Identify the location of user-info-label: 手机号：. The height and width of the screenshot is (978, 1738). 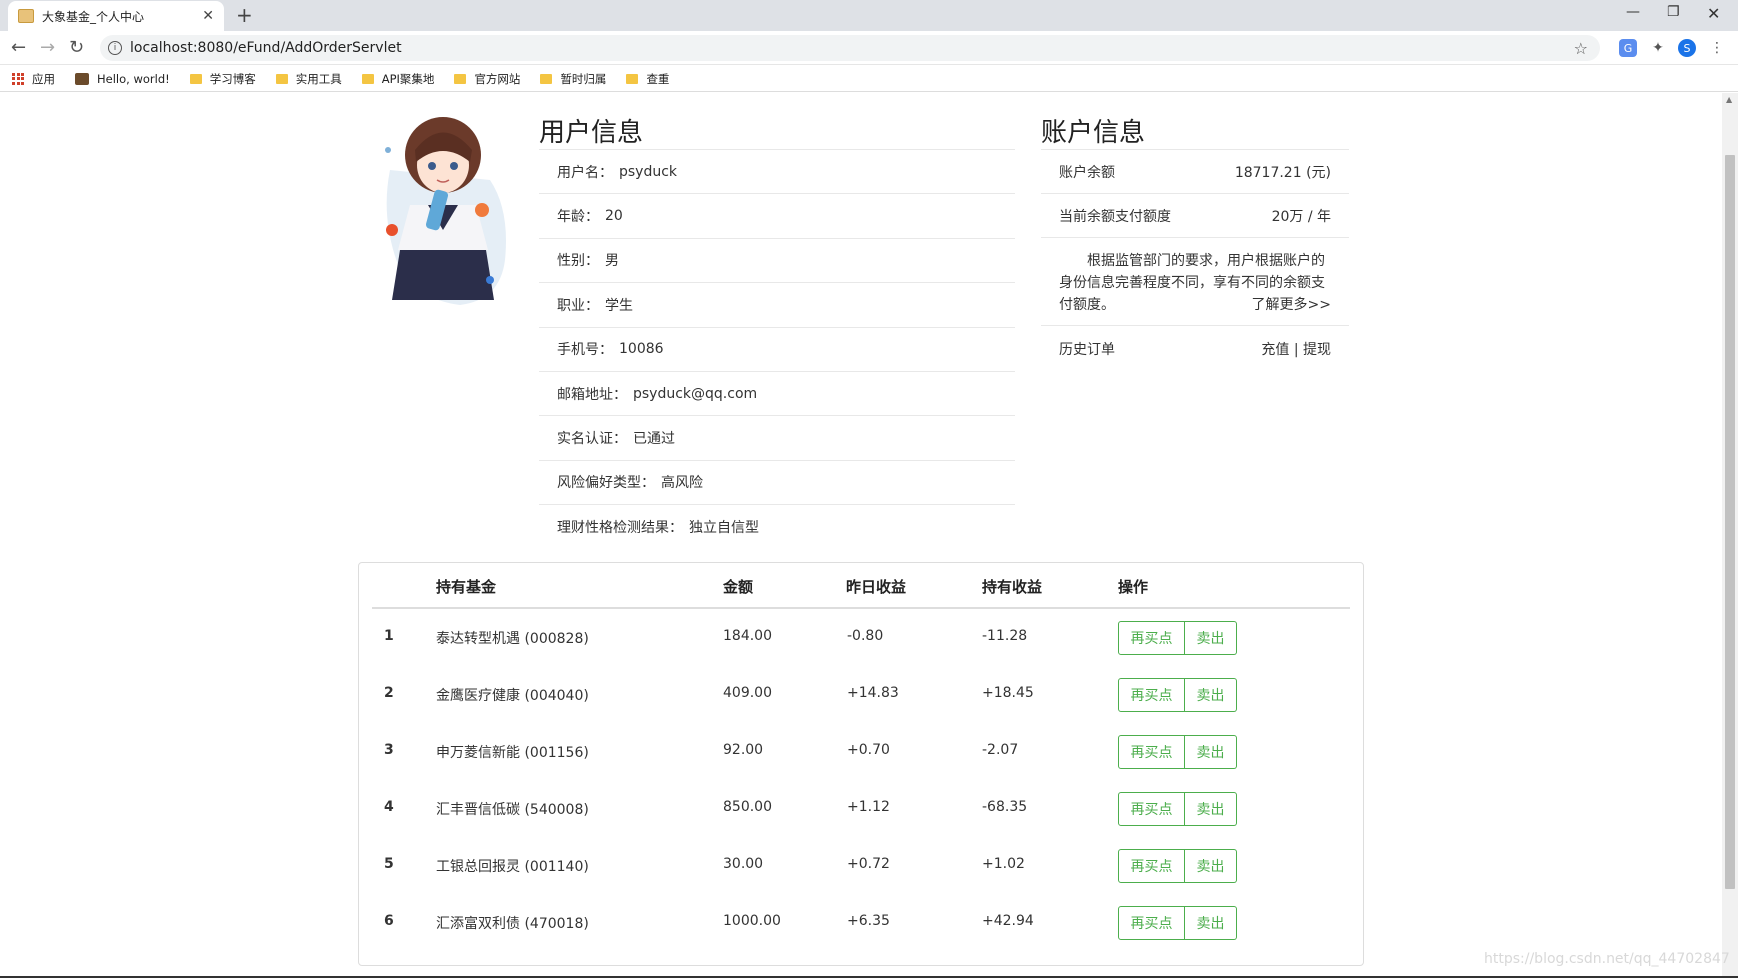
(585, 350).